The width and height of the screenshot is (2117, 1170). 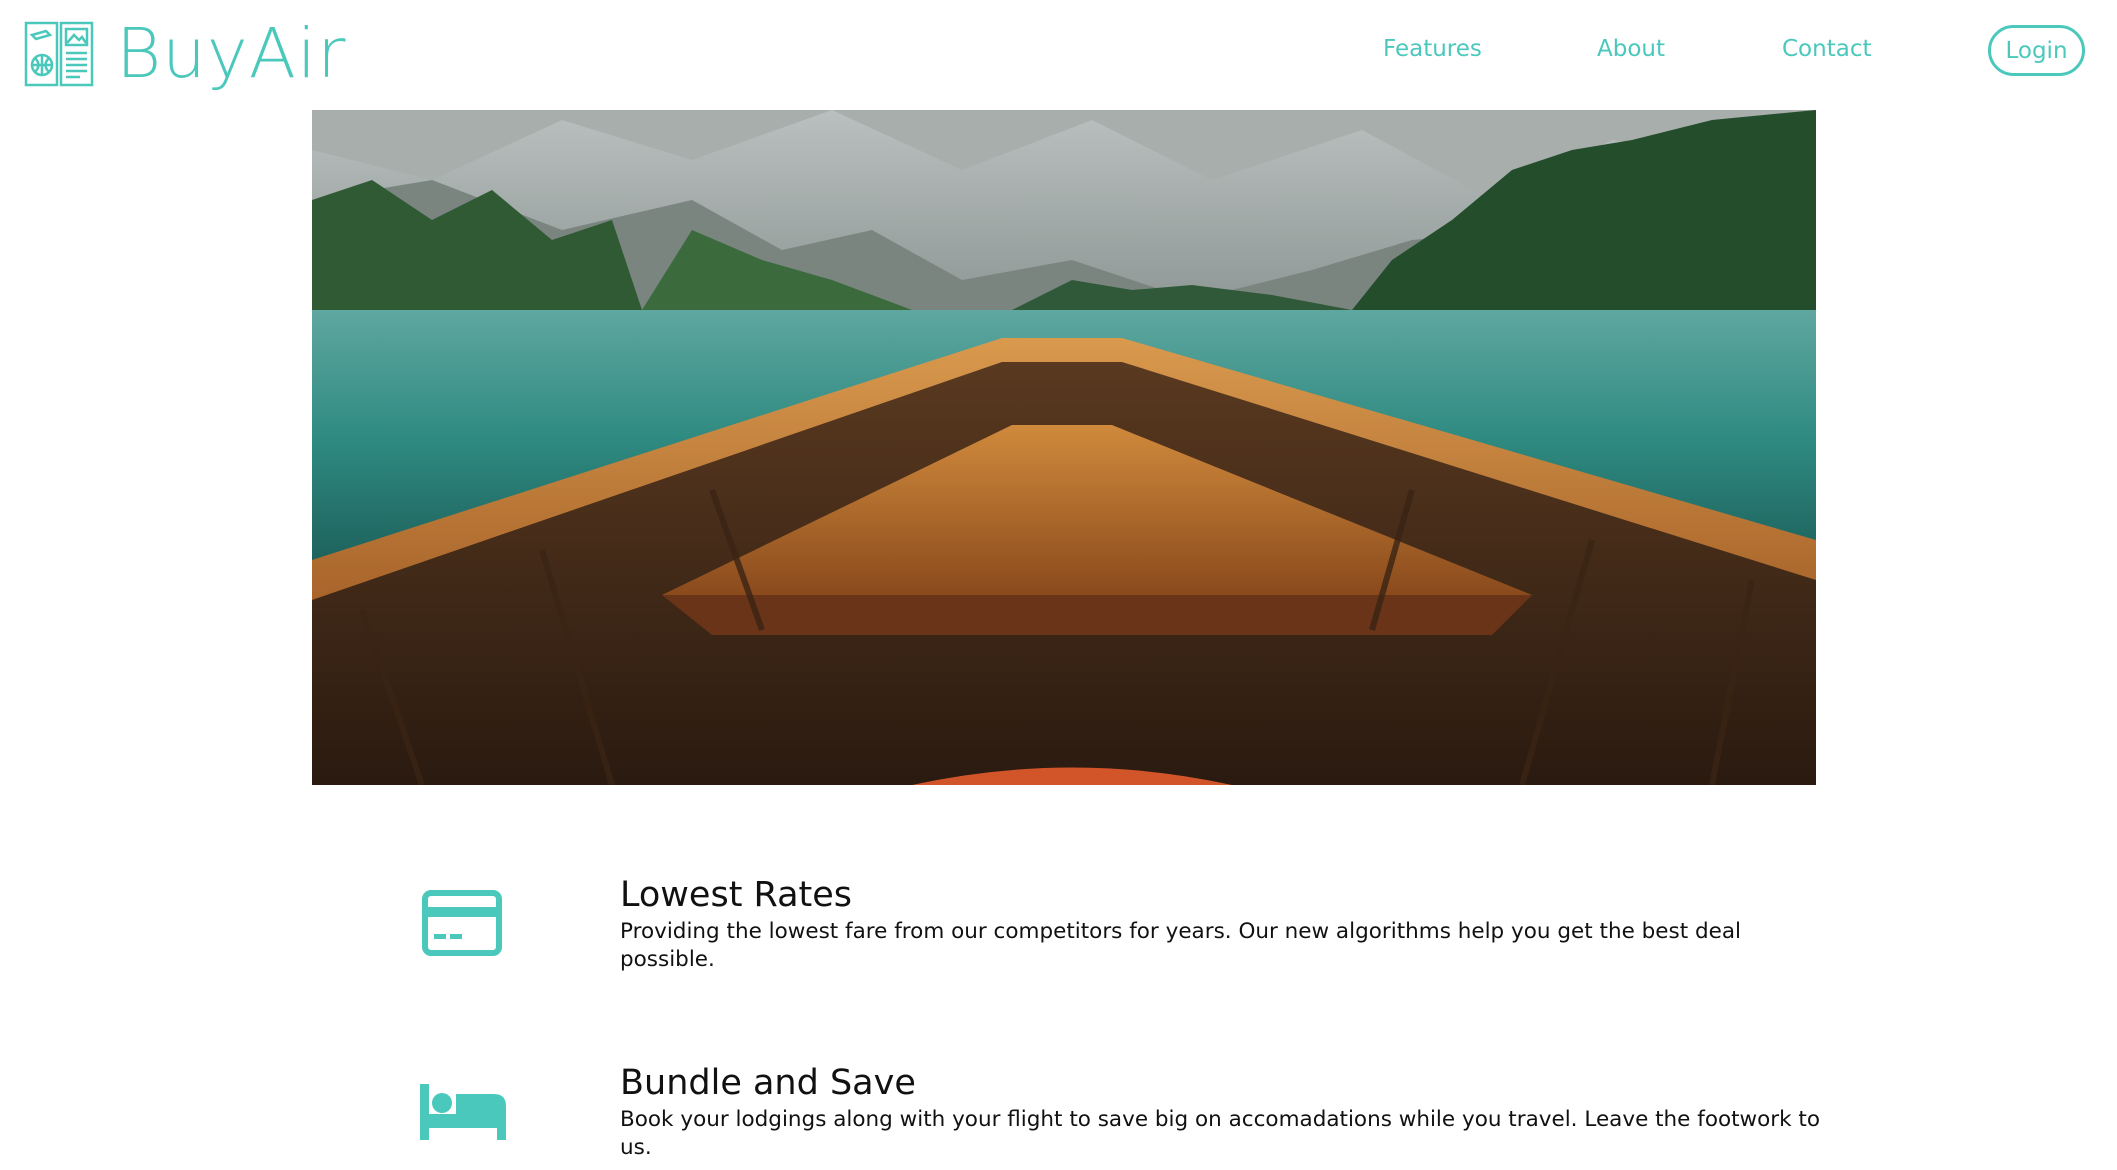 What do you see at coordinates (2036, 50) in the screenshot?
I see `login-button: Login` at bounding box center [2036, 50].